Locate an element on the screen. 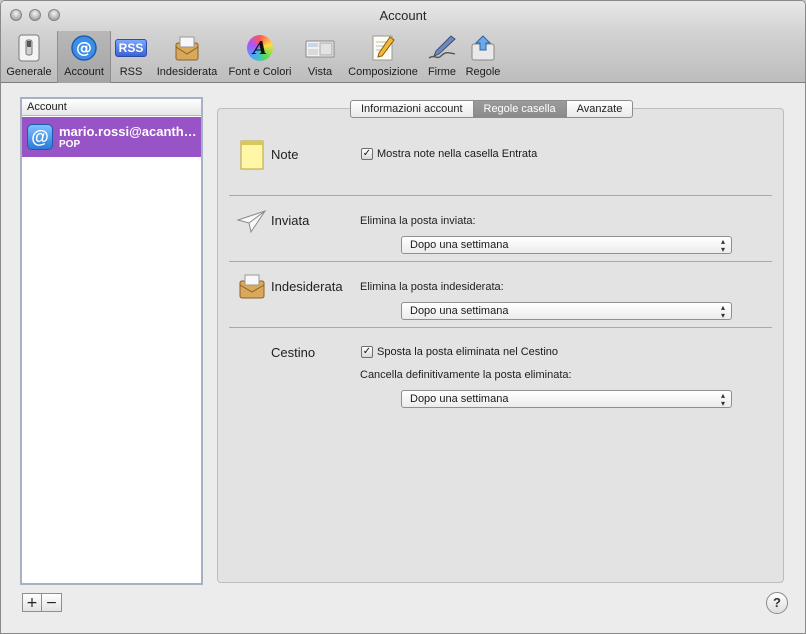 Image resolution: width=806 pixels, height=634 pixels. toolbar-rss: RSS RSS is located at coordinates (131, 57).